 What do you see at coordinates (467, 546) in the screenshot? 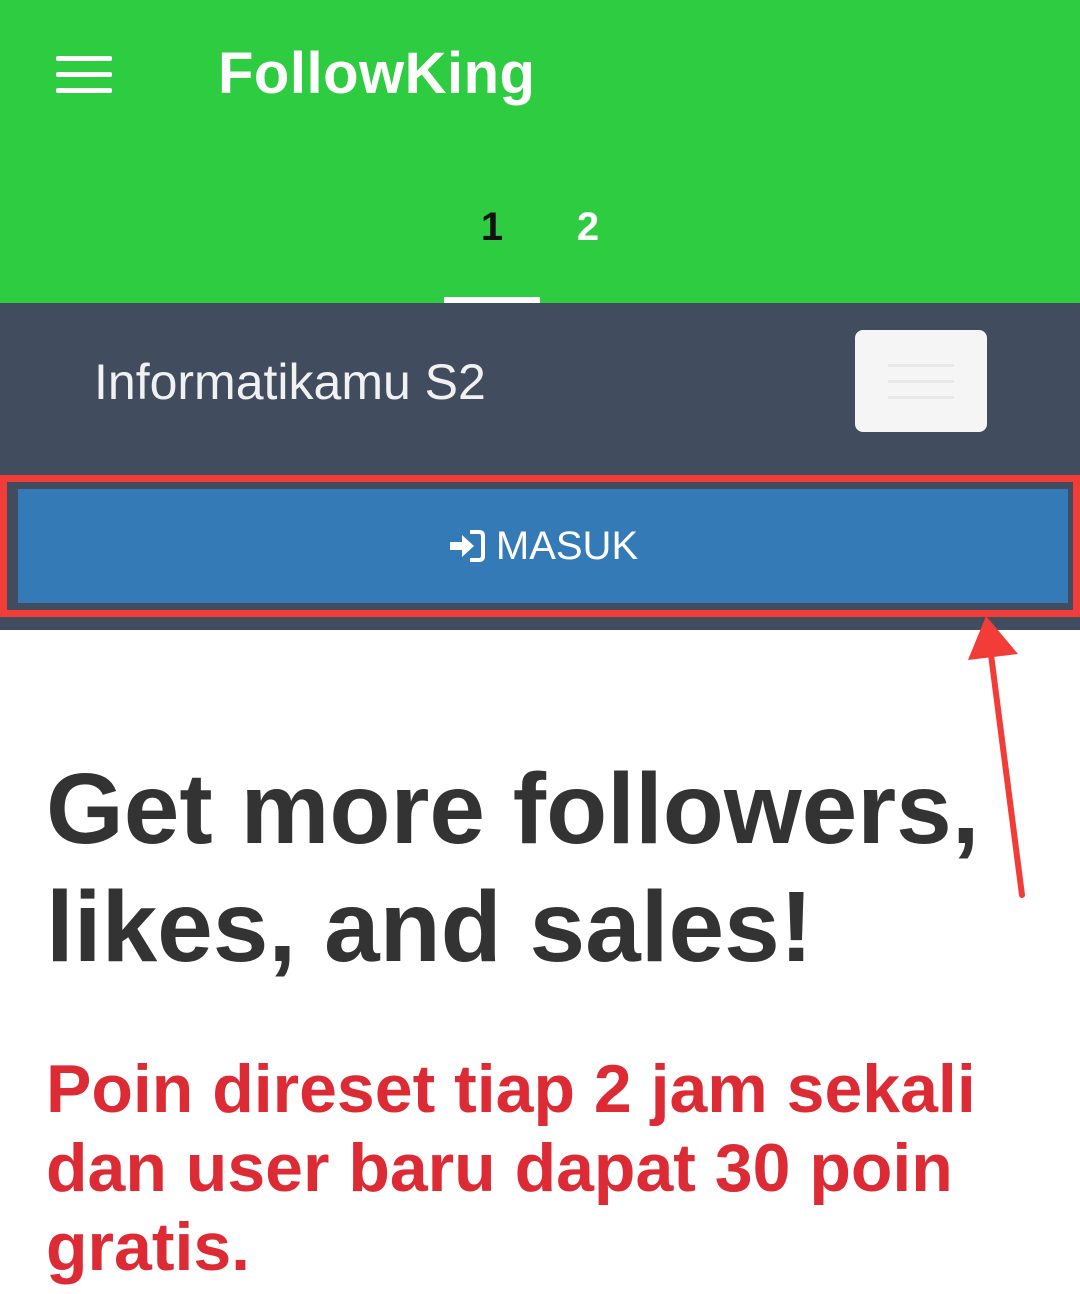
I see `sign-in-icon` at bounding box center [467, 546].